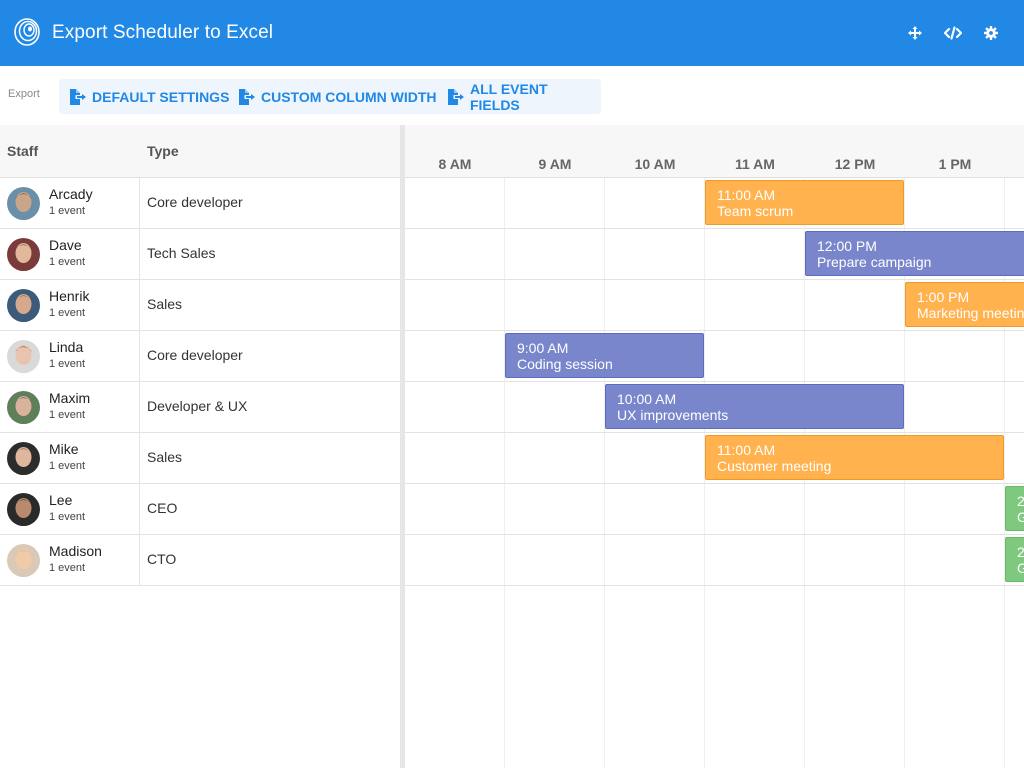  I want to click on time-tick-label: 12 PM, so click(855, 164).